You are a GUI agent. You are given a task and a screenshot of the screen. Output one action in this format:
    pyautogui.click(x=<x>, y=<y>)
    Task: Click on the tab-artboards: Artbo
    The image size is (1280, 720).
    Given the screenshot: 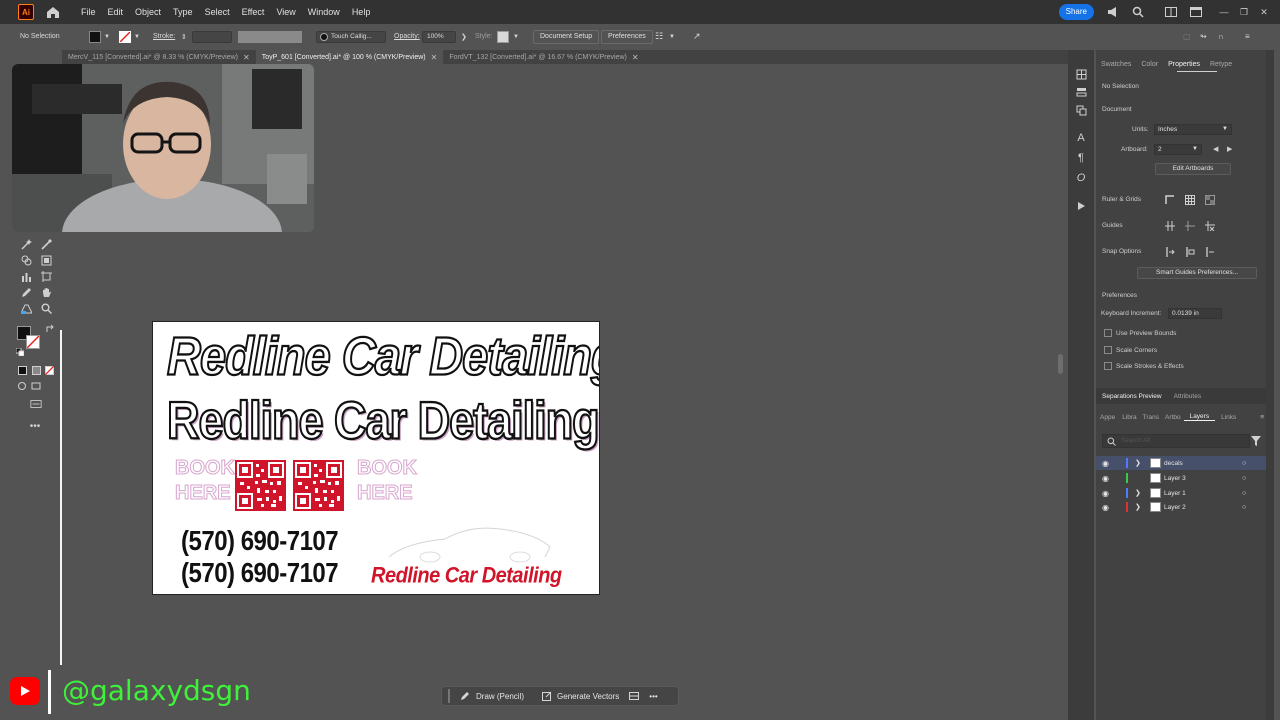 What is the action you would take?
    pyautogui.click(x=1173, y=417)
    